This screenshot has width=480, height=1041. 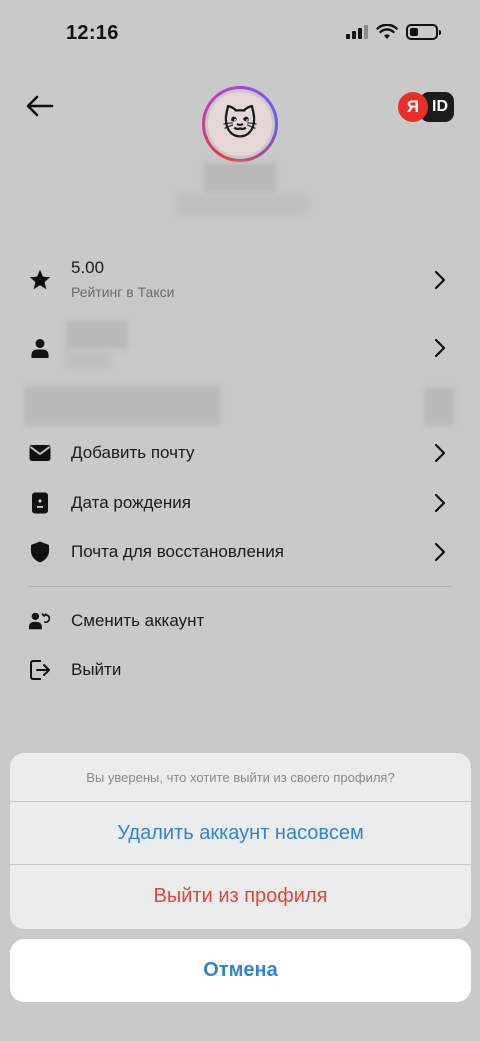 I want to click on add-email-label: Добавить почту, so click(x=133, y=452).